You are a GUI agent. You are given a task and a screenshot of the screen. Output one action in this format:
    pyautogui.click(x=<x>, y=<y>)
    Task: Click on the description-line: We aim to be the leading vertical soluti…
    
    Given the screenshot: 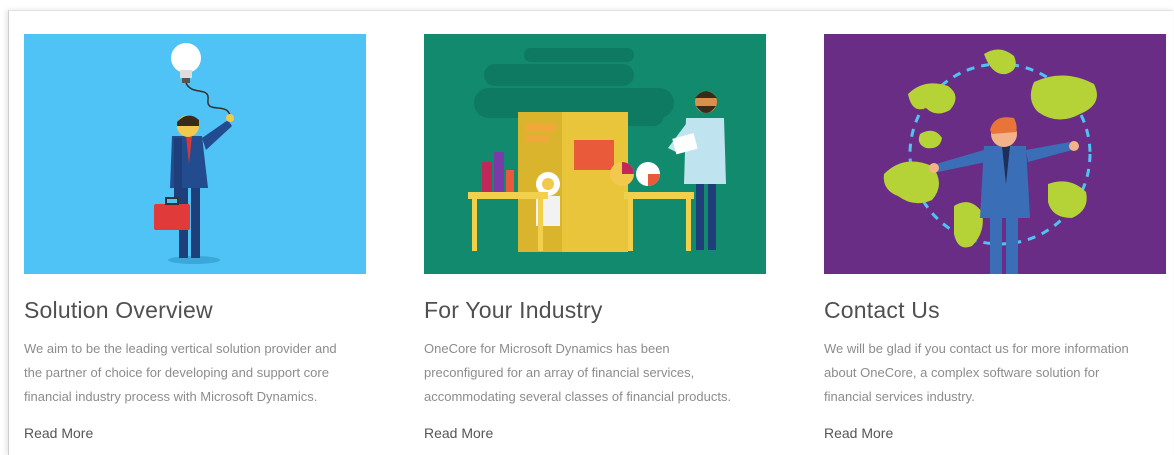 What is the action you would take?
    pyautogui.click(x=180, y=348)
    